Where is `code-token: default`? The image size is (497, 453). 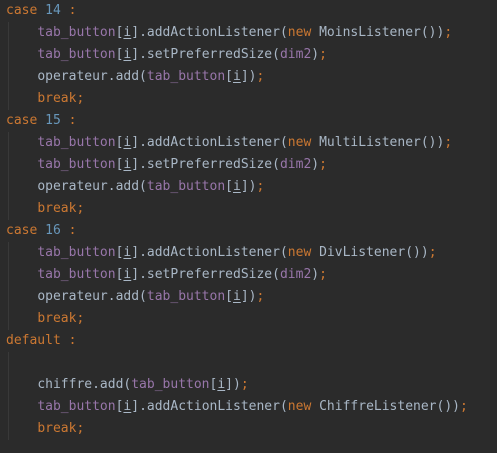 code-token: default is located at coordinates (37, 340).